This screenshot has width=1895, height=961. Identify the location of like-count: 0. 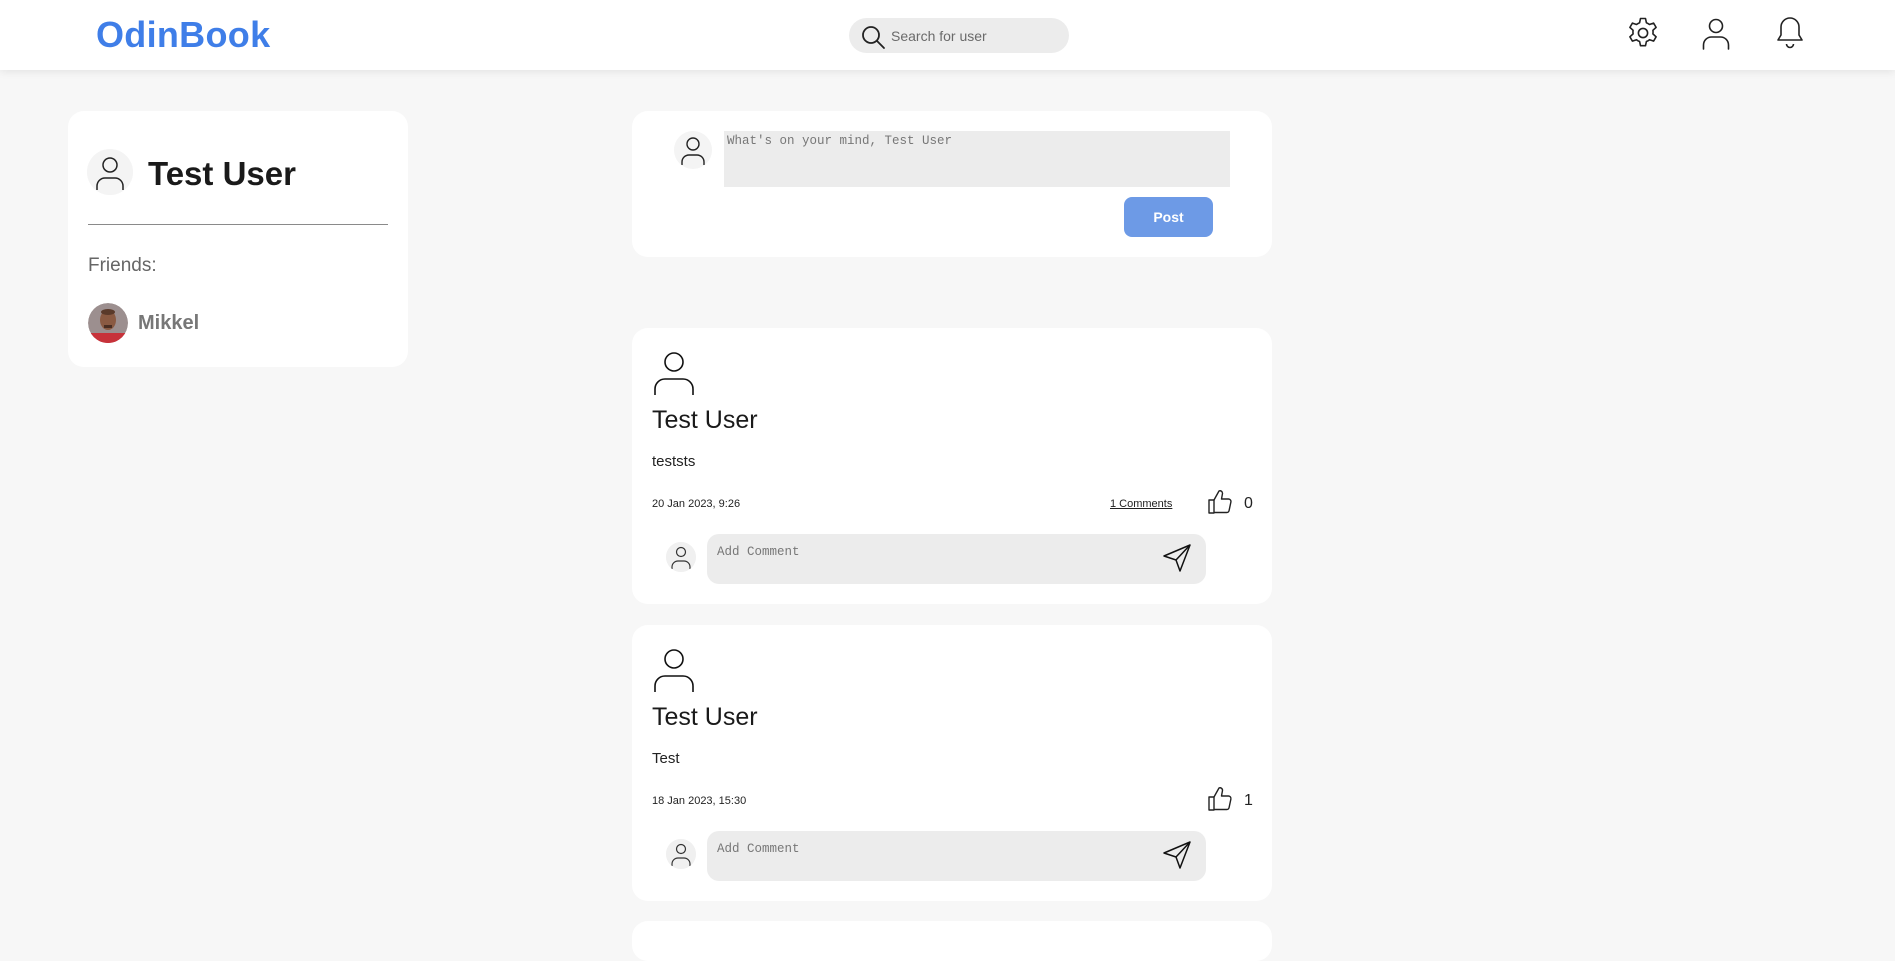
(1248, 503).